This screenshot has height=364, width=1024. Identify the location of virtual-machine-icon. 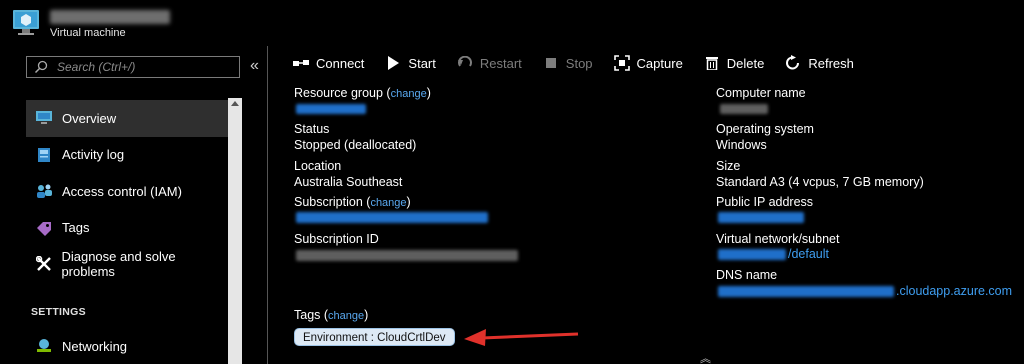
(26, 22).